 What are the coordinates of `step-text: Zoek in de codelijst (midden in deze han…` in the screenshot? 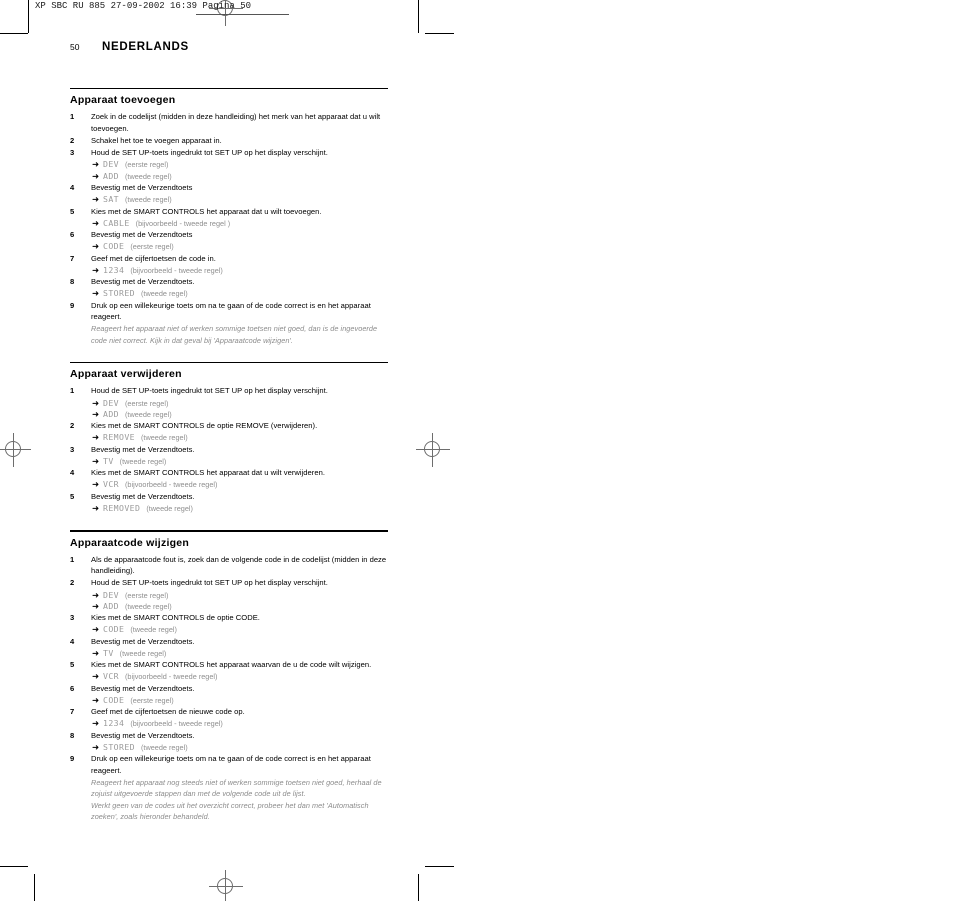 It's located at (236, 122).